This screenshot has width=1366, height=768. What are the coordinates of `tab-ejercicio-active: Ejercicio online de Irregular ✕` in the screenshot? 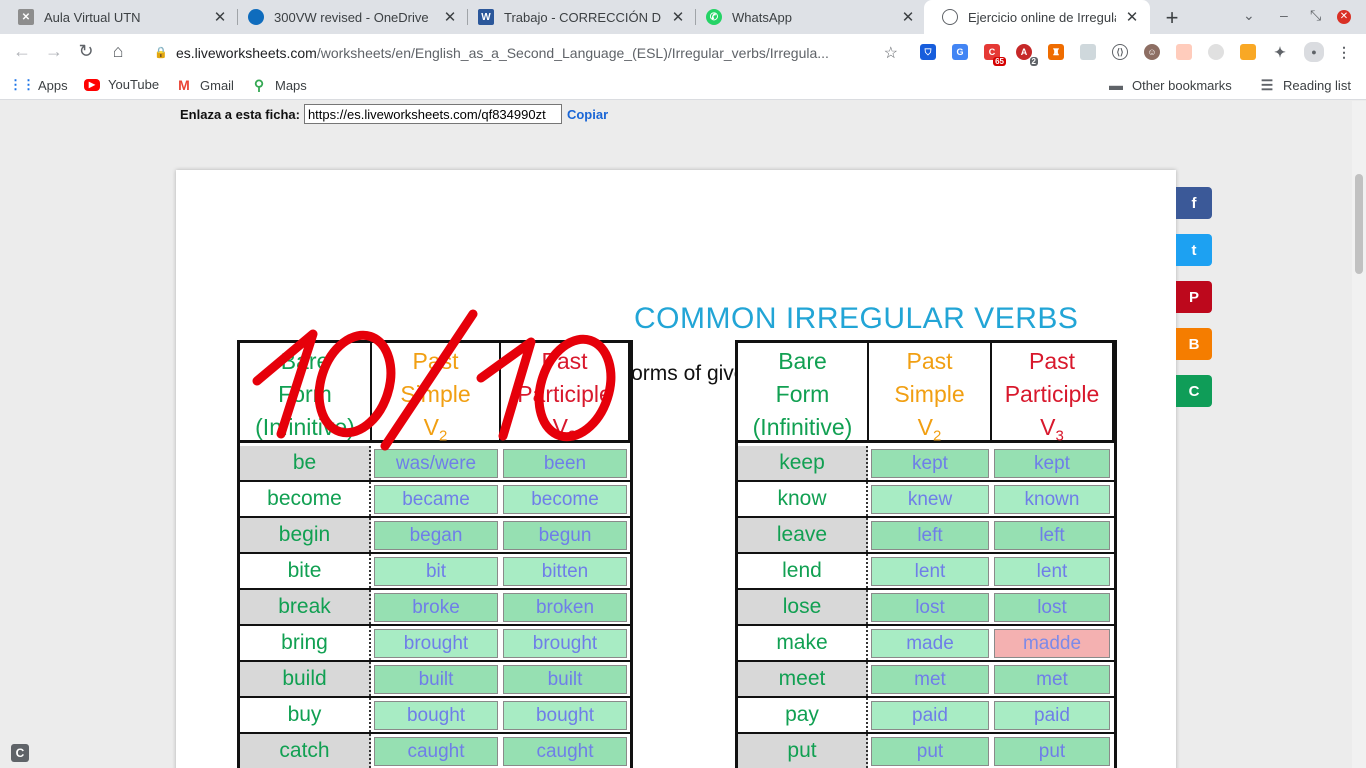 It's located at (1037, 17).